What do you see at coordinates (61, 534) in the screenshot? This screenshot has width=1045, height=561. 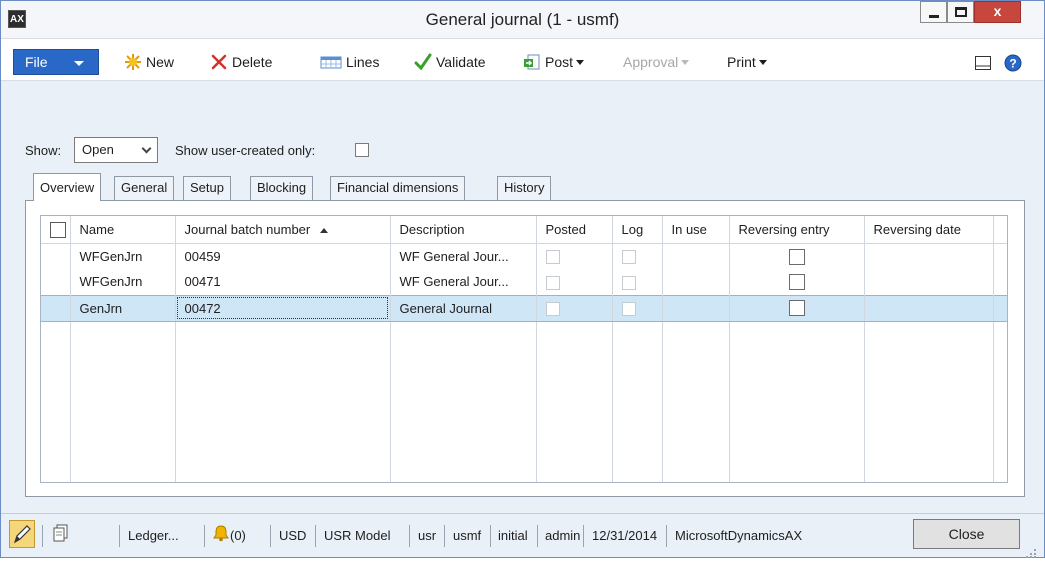 I see `document-handling-icon` at bounding box center [61, 534].